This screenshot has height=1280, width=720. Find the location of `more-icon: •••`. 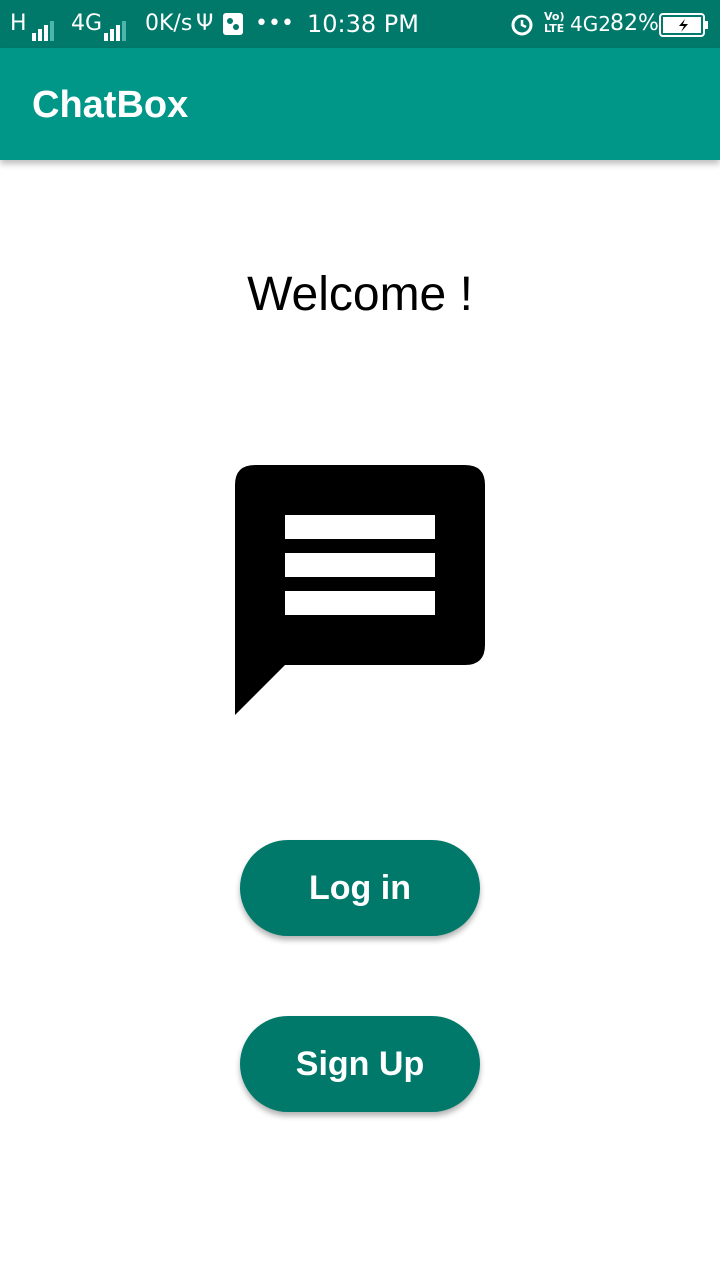

more-icon: ••• is located at coordinates (274, 23).